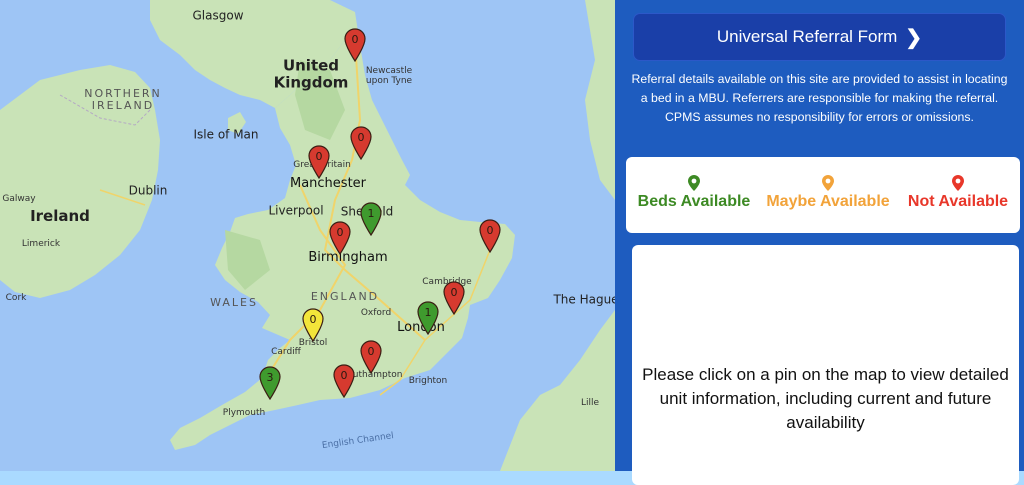 Image resolution: width=1024 pixels, height=485 pixels. Describe the element at coordinates (376, 313) in the screenshot. I see `place-label-oxford: Oxford` at that location.